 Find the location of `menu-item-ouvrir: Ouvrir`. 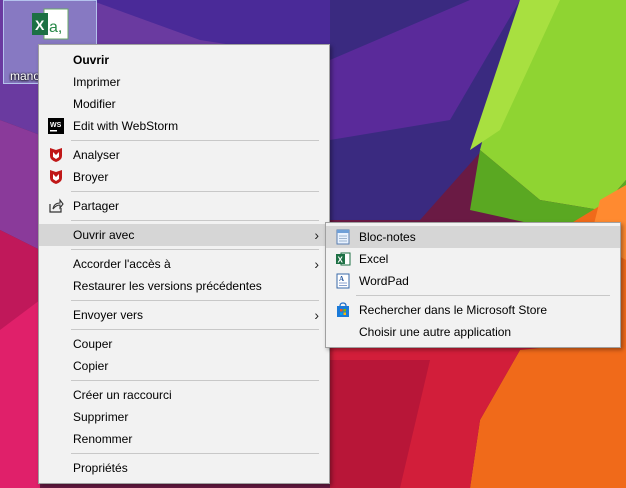

menu-item-ouvrir: Ouvrir is located at coordinates (184, 60).